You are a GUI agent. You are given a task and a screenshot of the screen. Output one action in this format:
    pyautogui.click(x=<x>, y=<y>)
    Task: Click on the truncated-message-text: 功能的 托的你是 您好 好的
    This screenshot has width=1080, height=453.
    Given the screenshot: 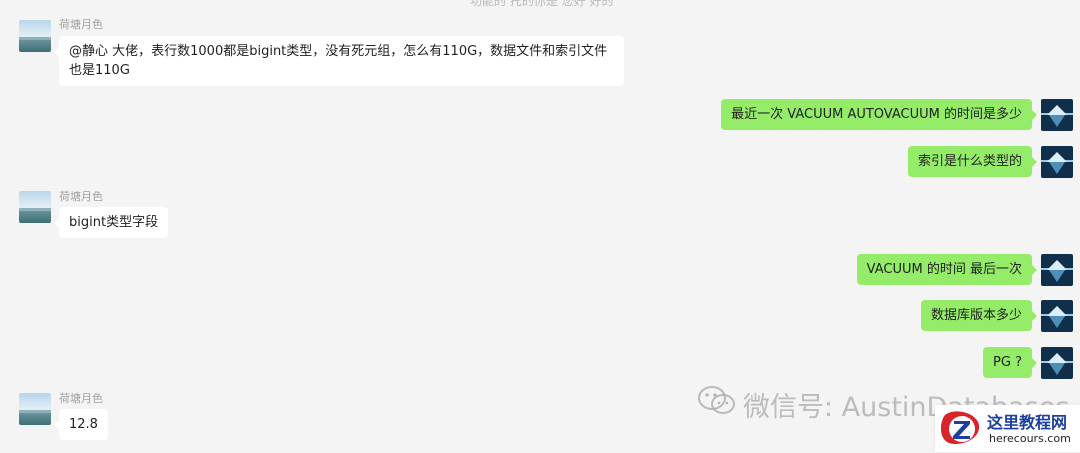 What is the action you would take?
    pyautogui.click(x=542, y=4)
    